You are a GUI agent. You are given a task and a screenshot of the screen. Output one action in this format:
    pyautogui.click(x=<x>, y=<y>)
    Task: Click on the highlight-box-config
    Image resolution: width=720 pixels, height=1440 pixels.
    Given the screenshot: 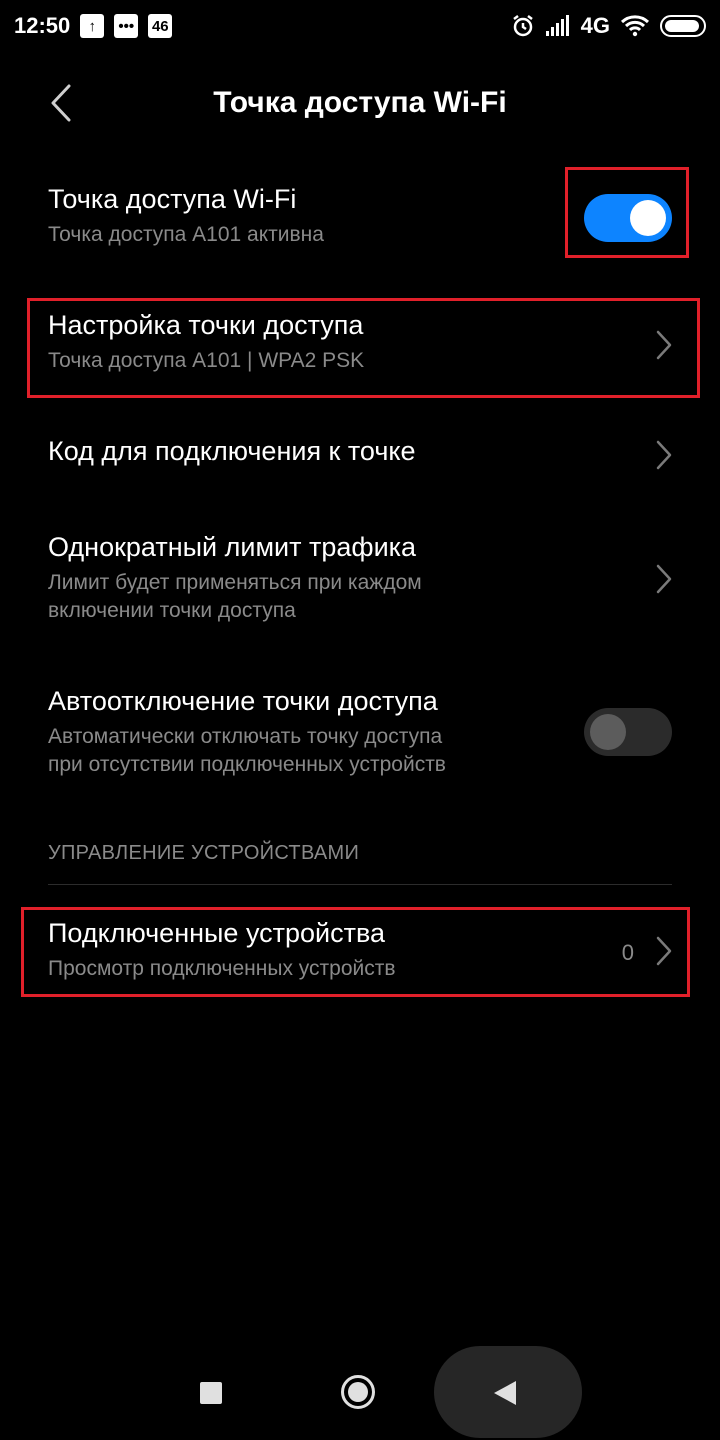 What is the action you would take?
    pyautogui.click(x=363, y=348)
    